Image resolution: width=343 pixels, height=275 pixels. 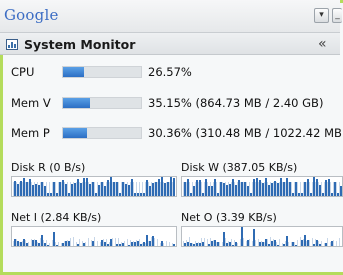 I want to click on minimize-icon: _, so click(x=337, y=15).